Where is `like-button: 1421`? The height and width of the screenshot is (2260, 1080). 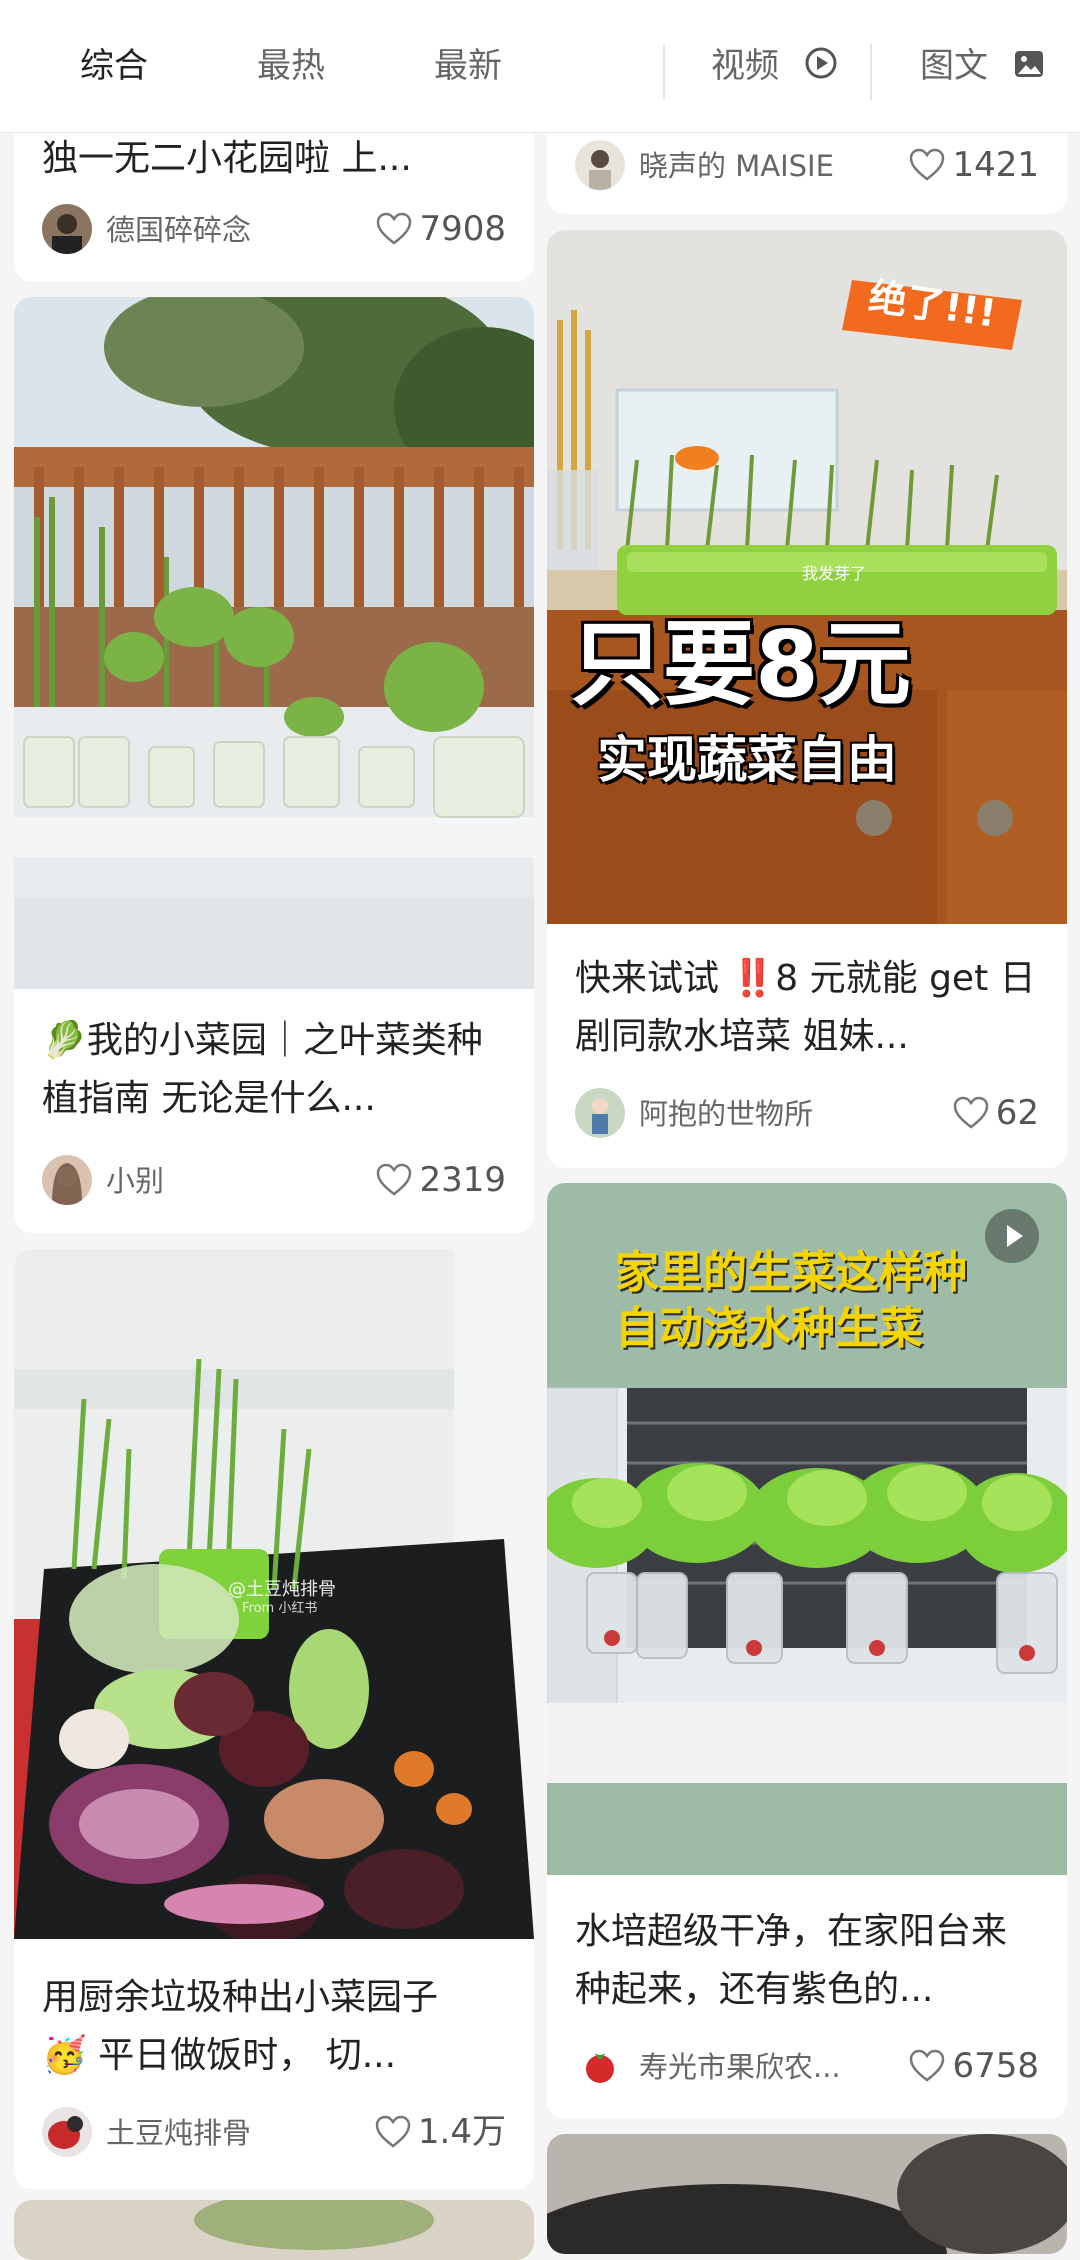
like-button: 1421 is located at coordinates (973, 165).